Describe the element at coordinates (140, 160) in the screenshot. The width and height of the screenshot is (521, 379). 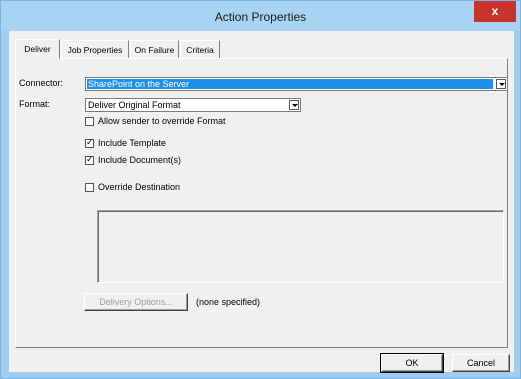
I see `include-documents-label: Include Document(s)` at that location.